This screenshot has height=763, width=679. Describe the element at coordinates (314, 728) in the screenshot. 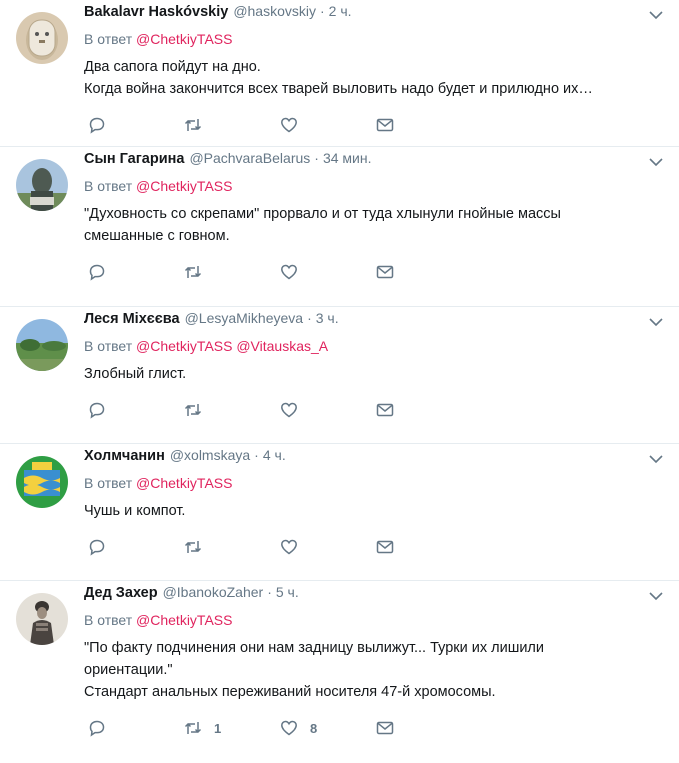

I see `like-count: 8` at that location.